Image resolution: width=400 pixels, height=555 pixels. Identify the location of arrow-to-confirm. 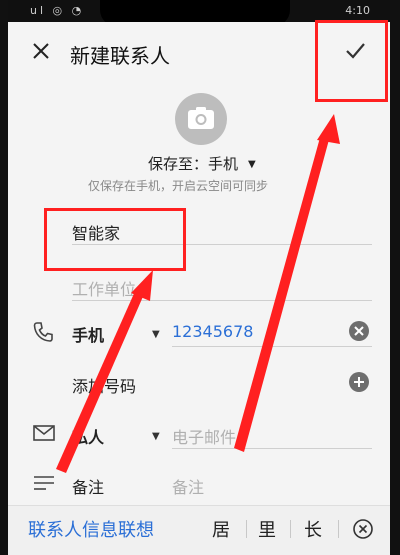
(282, 293).